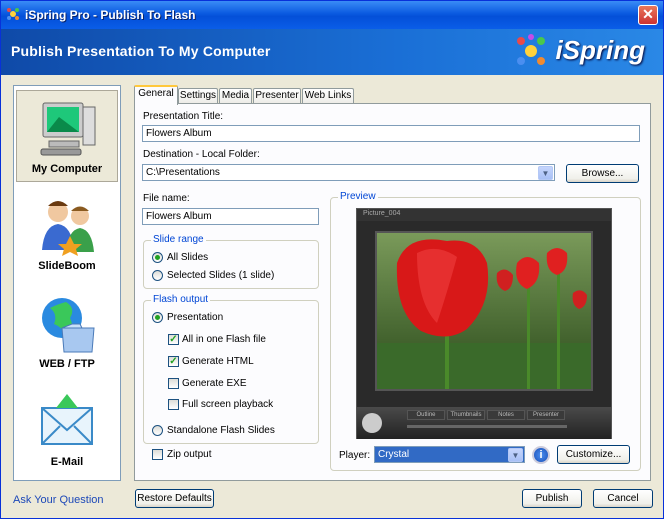  I want to click on globe-folder-icon, so click(68, 325).